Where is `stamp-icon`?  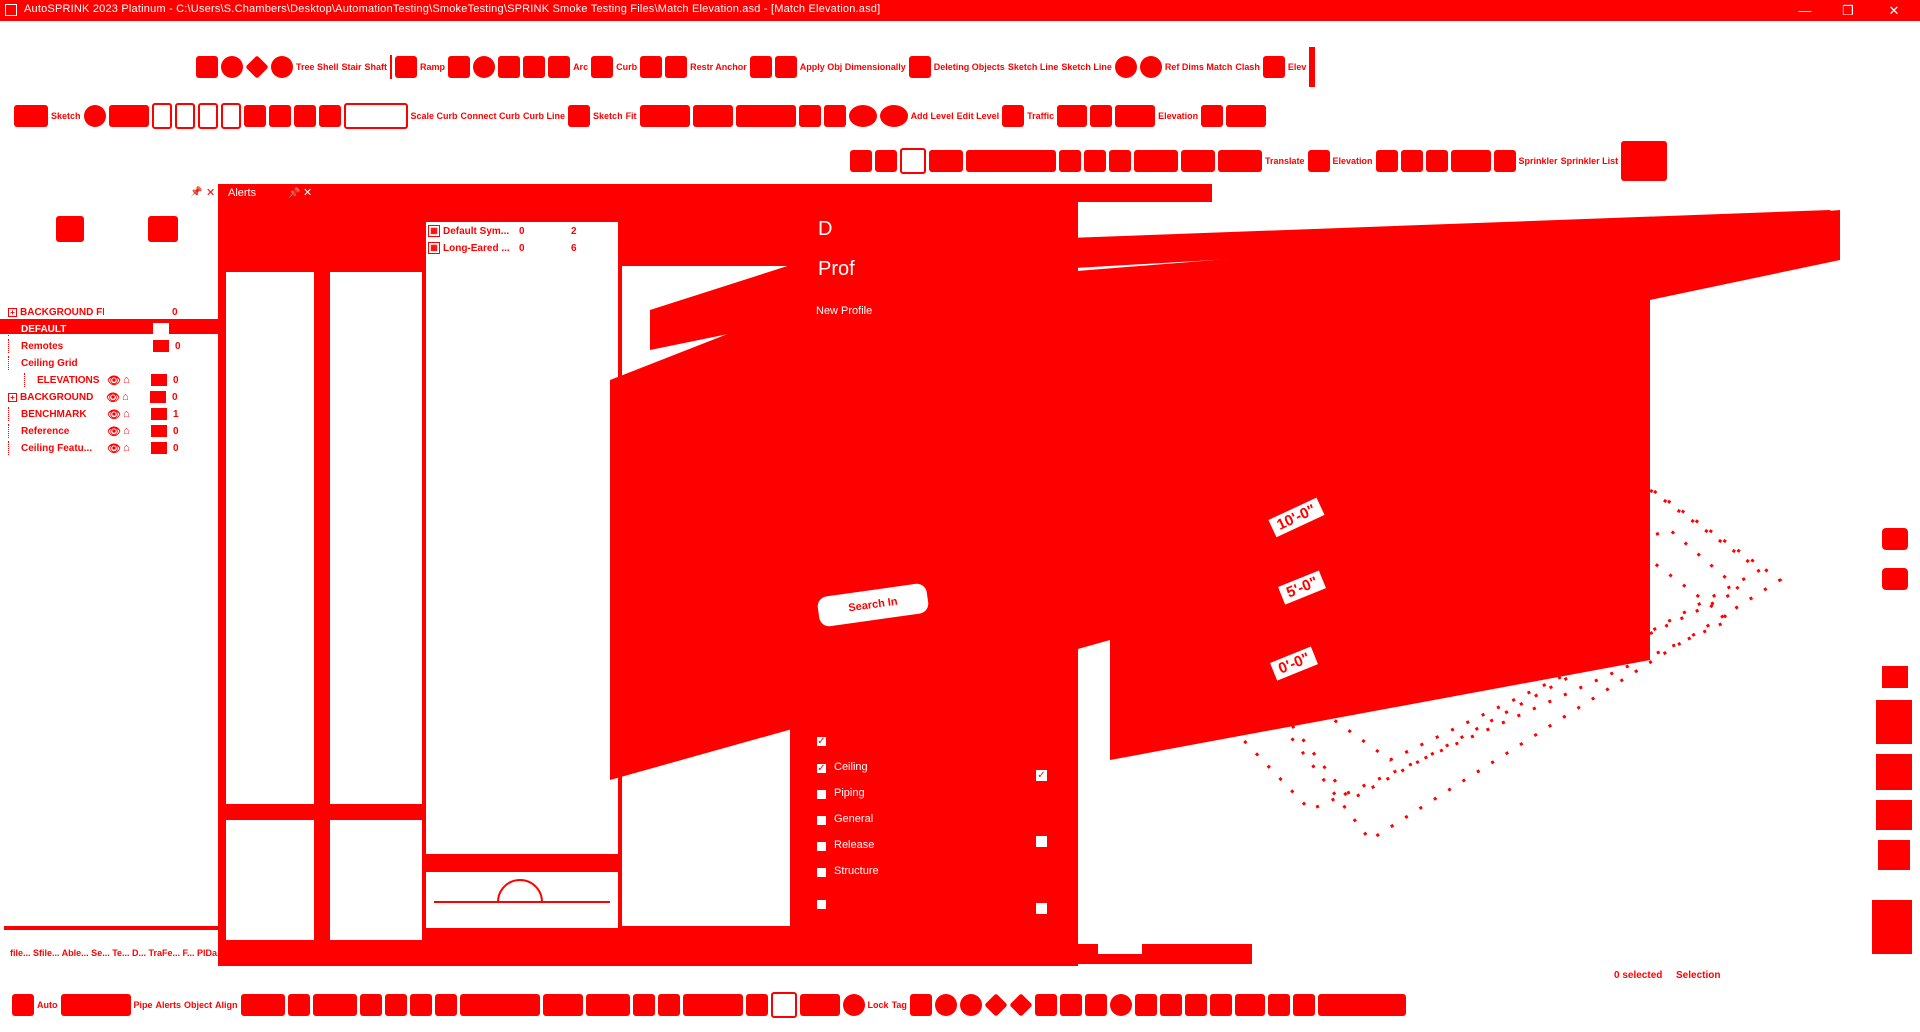
stamp-icon is located at coordinates (207, 67).